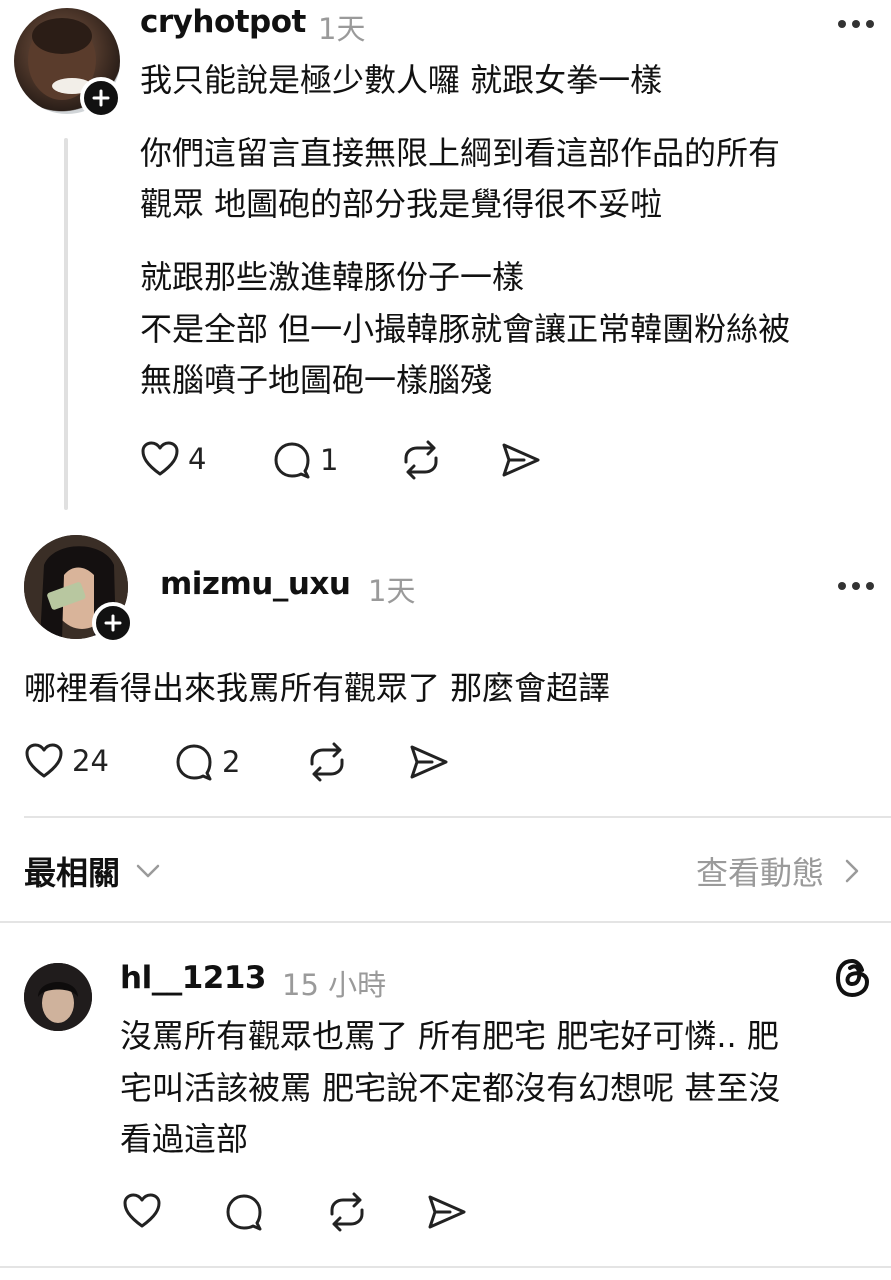 Image resolution: width=891 pixels, height=1280 pixels. I want to click on like-count: 4, so click(197, 459).